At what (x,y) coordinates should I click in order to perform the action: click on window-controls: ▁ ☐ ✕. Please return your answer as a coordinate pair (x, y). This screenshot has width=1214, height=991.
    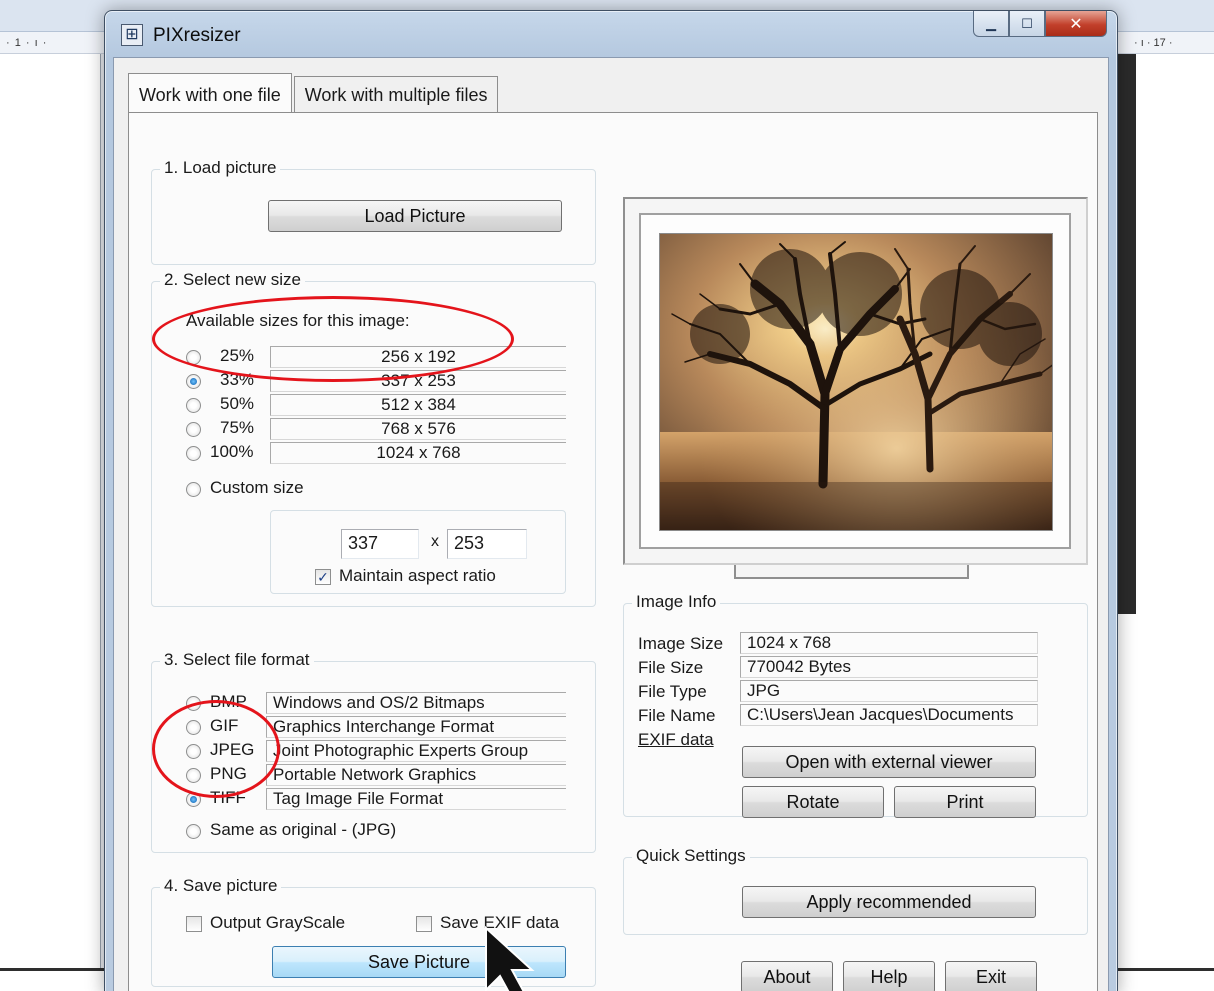
    Looking at the image, I should click on (1040, 25).